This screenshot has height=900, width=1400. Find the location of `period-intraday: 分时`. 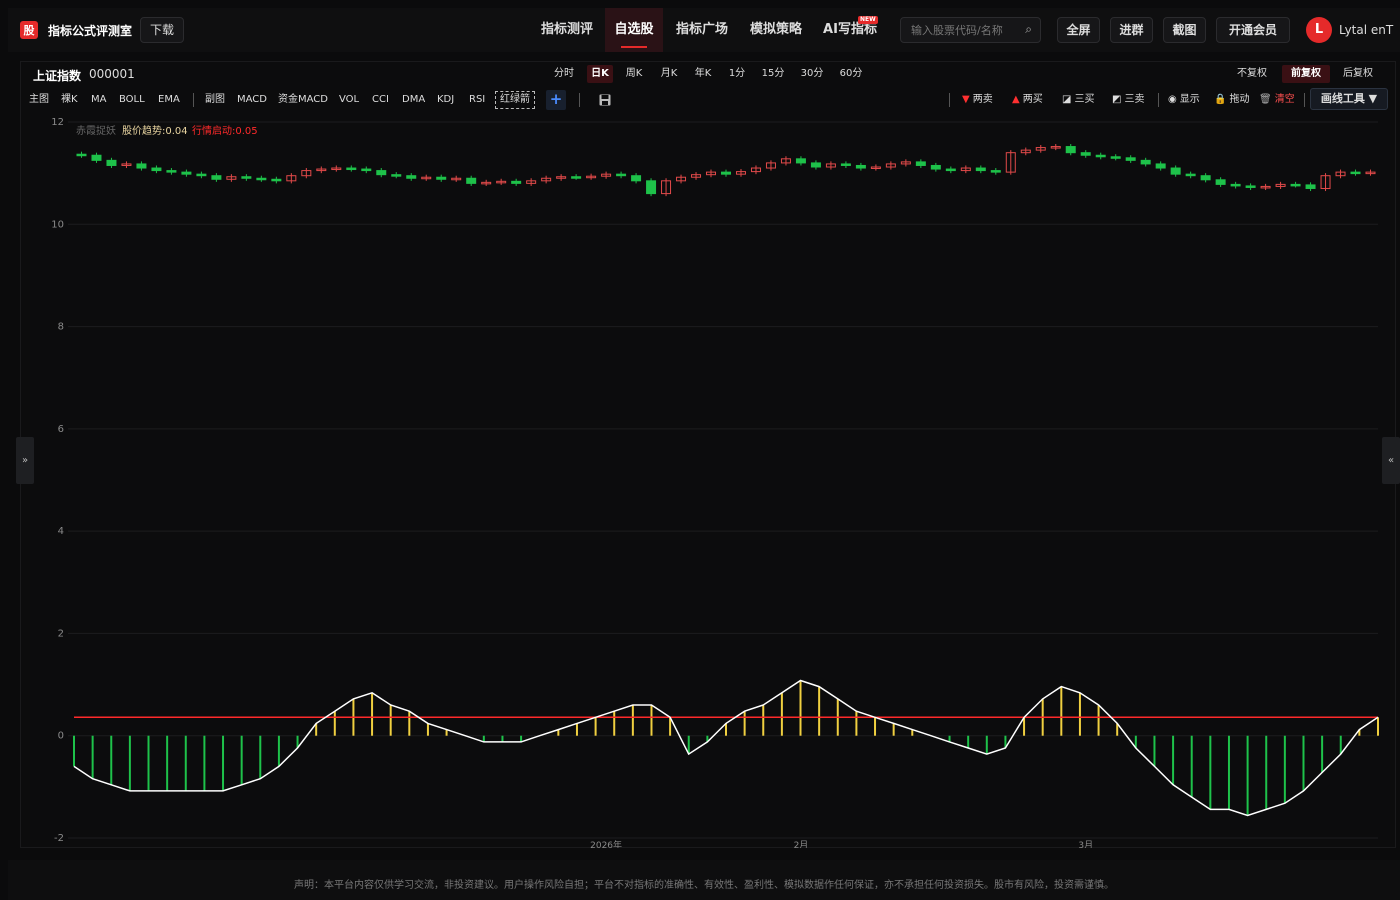

period-intraday: 分时 is located at coordinates (564, 74).